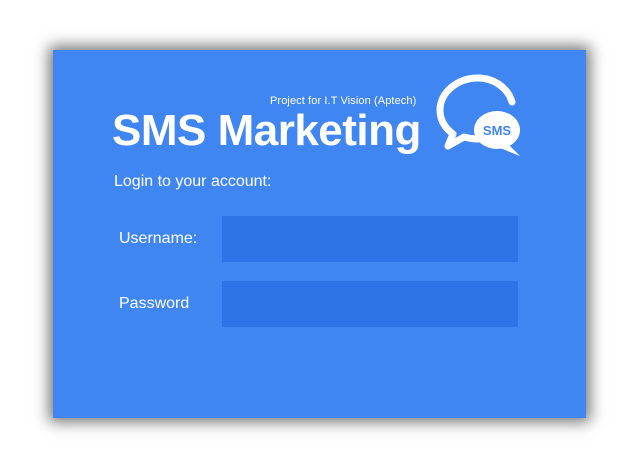  I want to click on username-label: Username:, so click(158, 238).